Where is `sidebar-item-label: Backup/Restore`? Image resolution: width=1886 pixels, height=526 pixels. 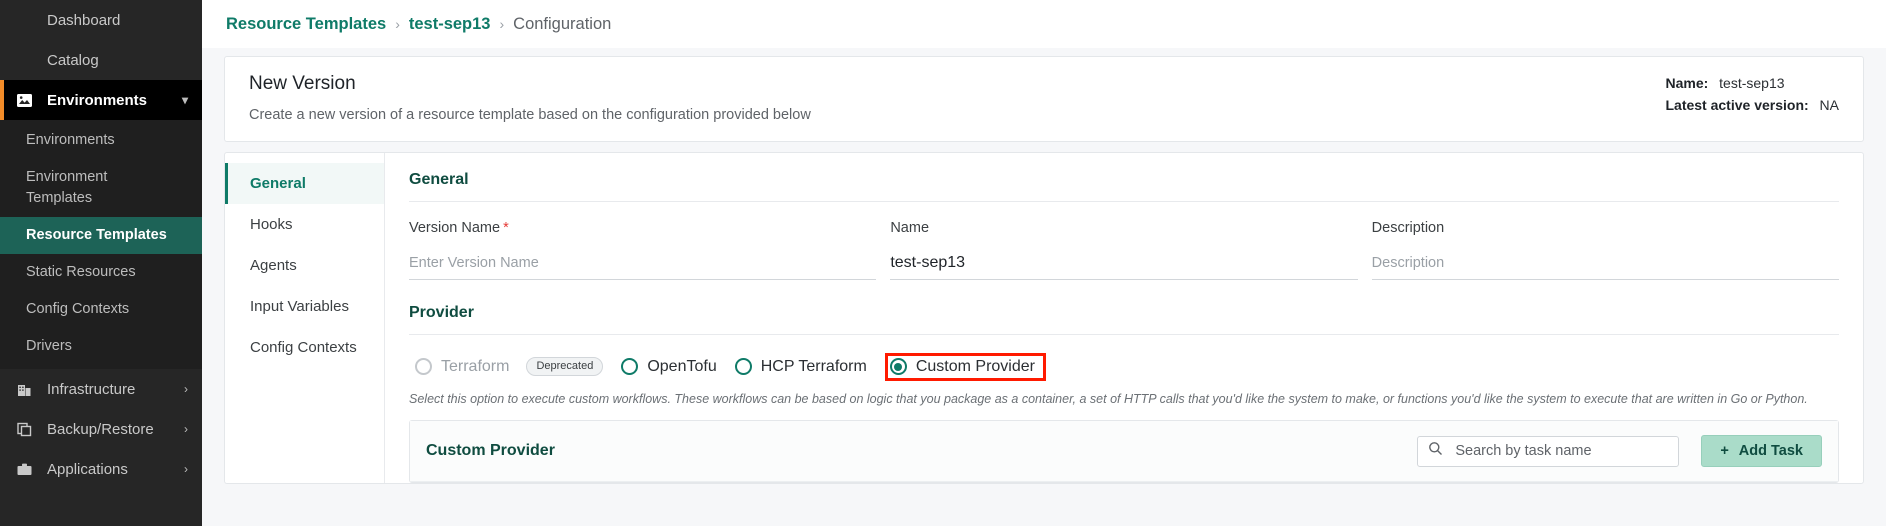 sidebar-item-label: Backup/Restore is located at coordinates (100, 429).